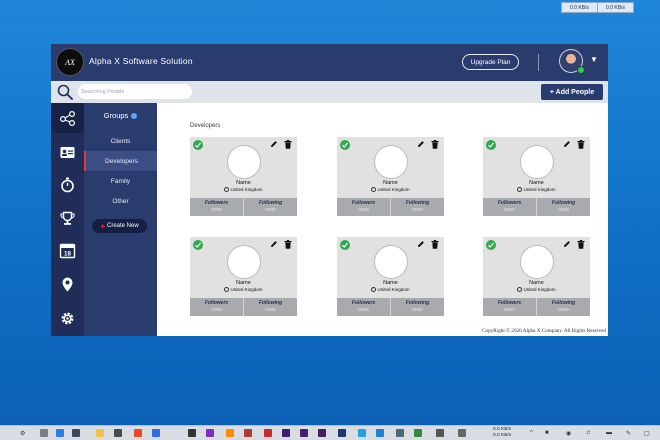 This screenshot has width=660, height=440. Describe the element at coordinates (120, 201) in the screenshot. I see `group-item-other: Other` at that location.